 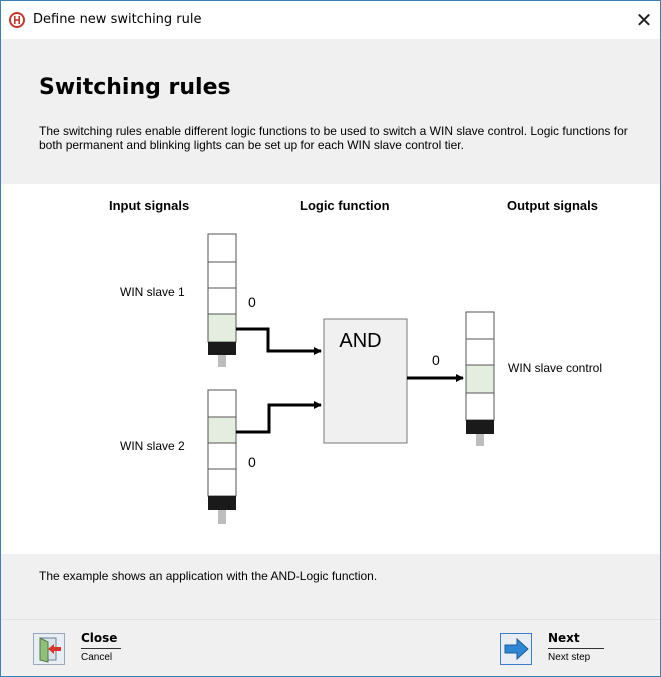 What do you see at coordinates (555, 650) in the screenshot?
I see `next-button: Next Next step` at bounding box center [555, 650].